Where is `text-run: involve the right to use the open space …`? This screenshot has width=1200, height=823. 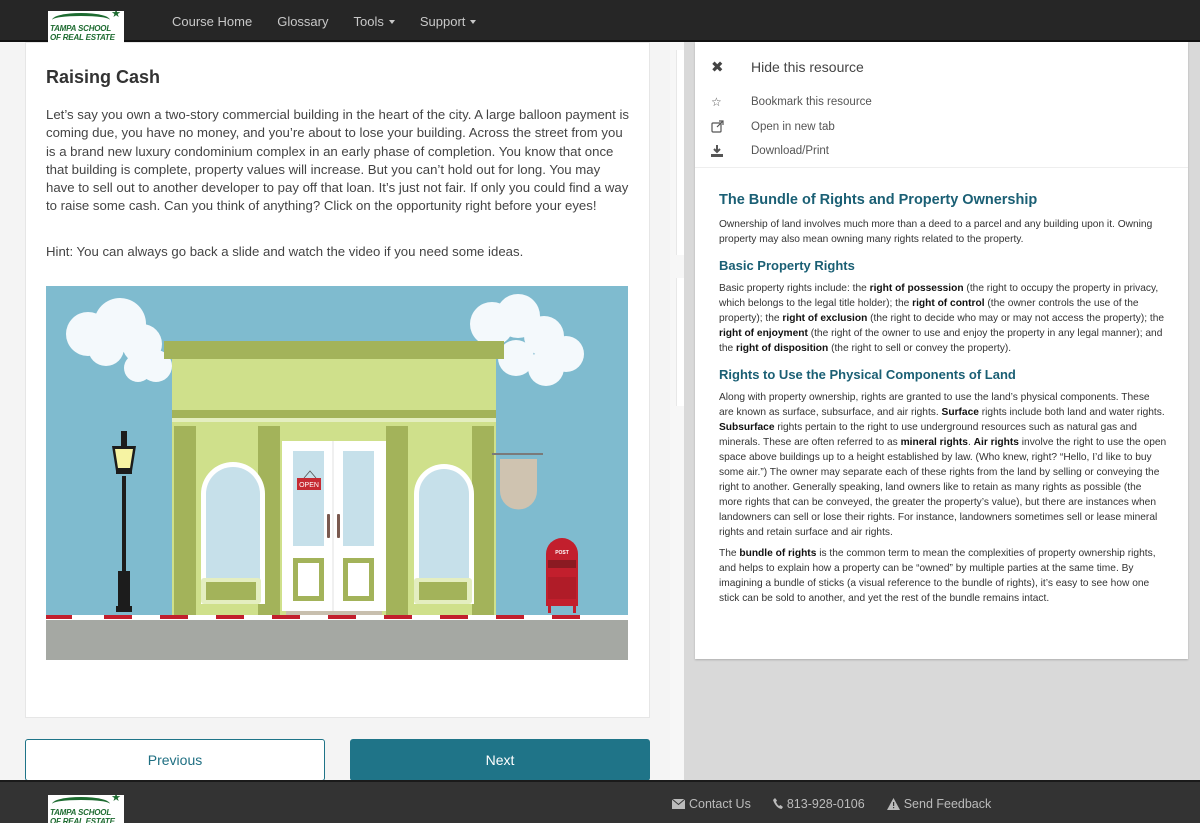 text-run: involve the right to use the open space … is located at coordinates (943, 487).